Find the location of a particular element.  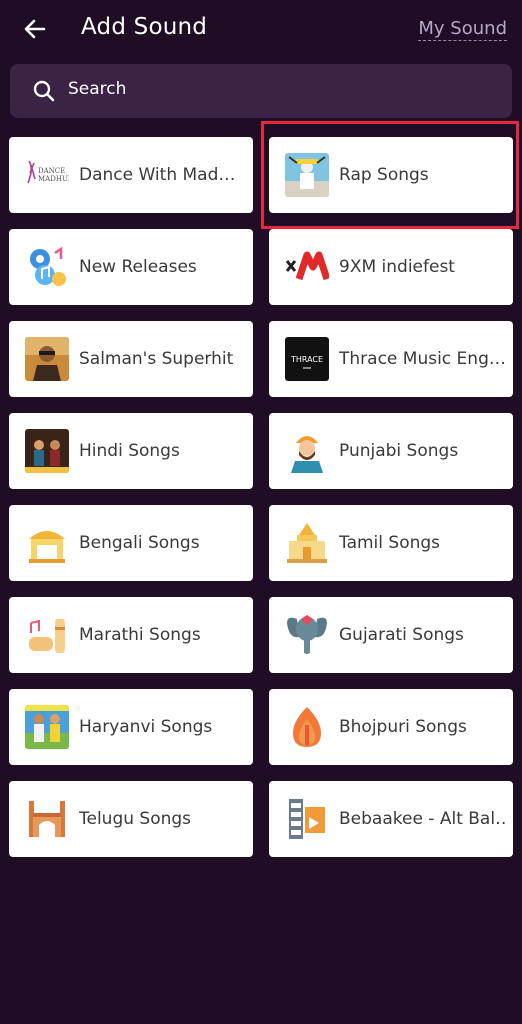

category-card-bengali-songs: Bengali Songs is located at coordinates (131, 543).